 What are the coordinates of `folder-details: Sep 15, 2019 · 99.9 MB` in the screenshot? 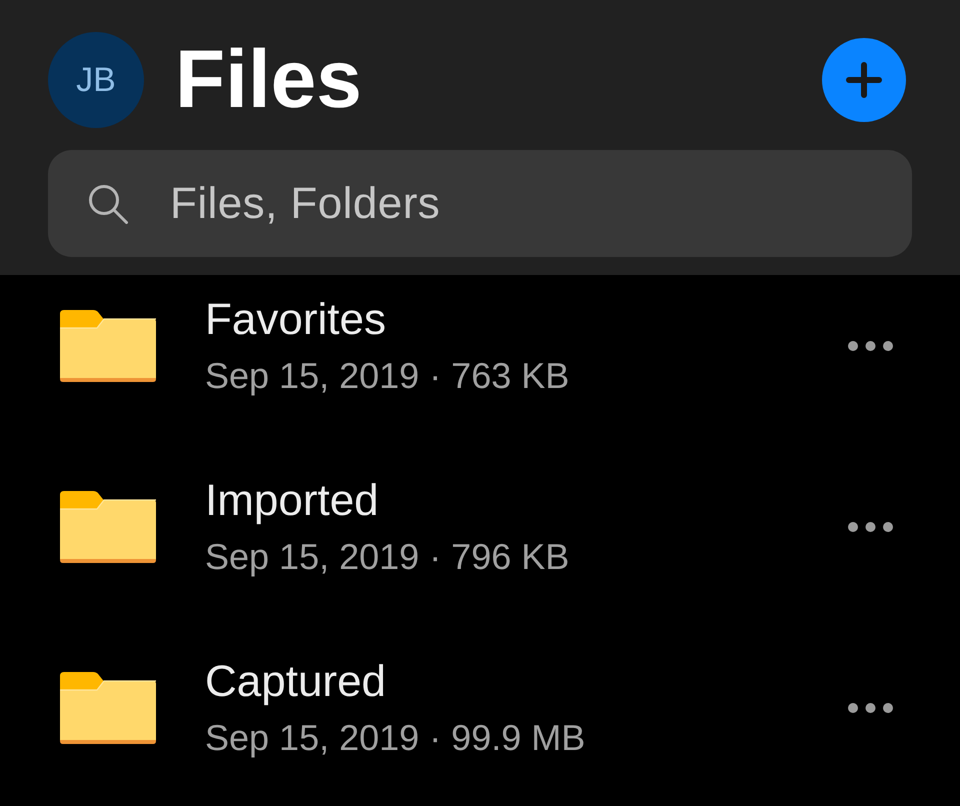 It's located at (395, 737).